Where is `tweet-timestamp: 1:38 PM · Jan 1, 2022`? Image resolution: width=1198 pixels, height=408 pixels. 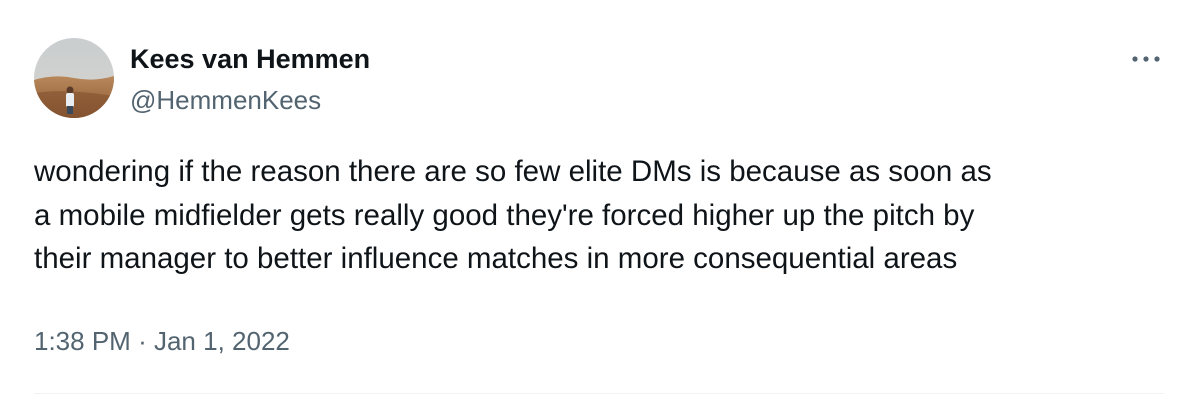
tweet-timestamp: 1:38 PM · Jan 1, 2022 is located at coordinates (162, 341).